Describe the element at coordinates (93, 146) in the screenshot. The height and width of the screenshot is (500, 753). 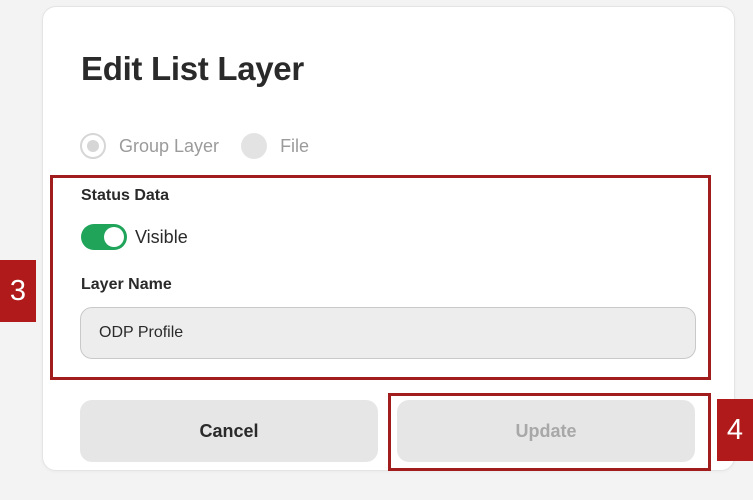
I see `group-layer-radio` at that location.